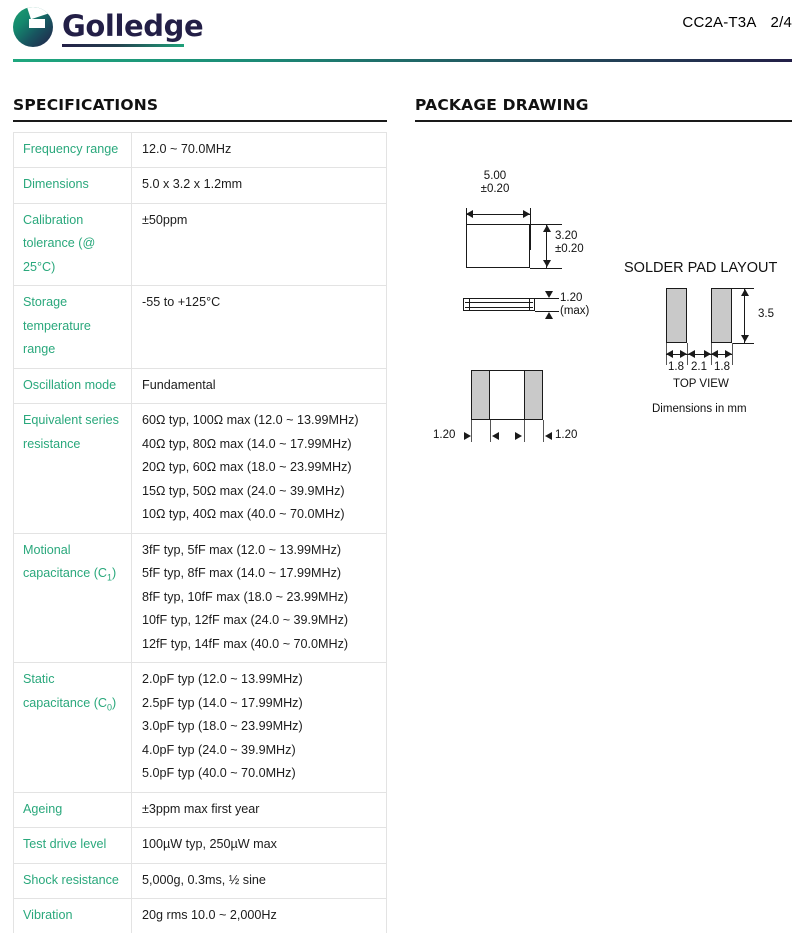 This screenshot has height=933, width=805. What do you see at coordinates (526, 214) in the screenshot?
I see `top-view-width-arrow-right` at bounding box center [526, 214].